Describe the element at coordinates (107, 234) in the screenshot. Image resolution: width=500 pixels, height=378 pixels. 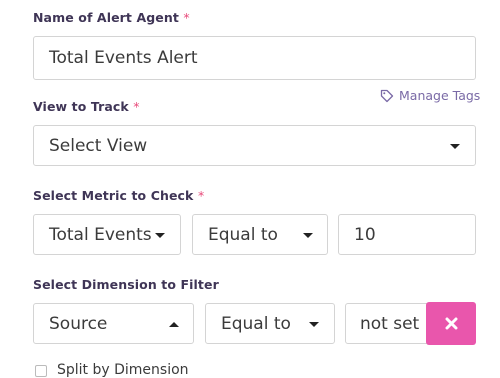
I see `metric-select: Total Events` at that location.